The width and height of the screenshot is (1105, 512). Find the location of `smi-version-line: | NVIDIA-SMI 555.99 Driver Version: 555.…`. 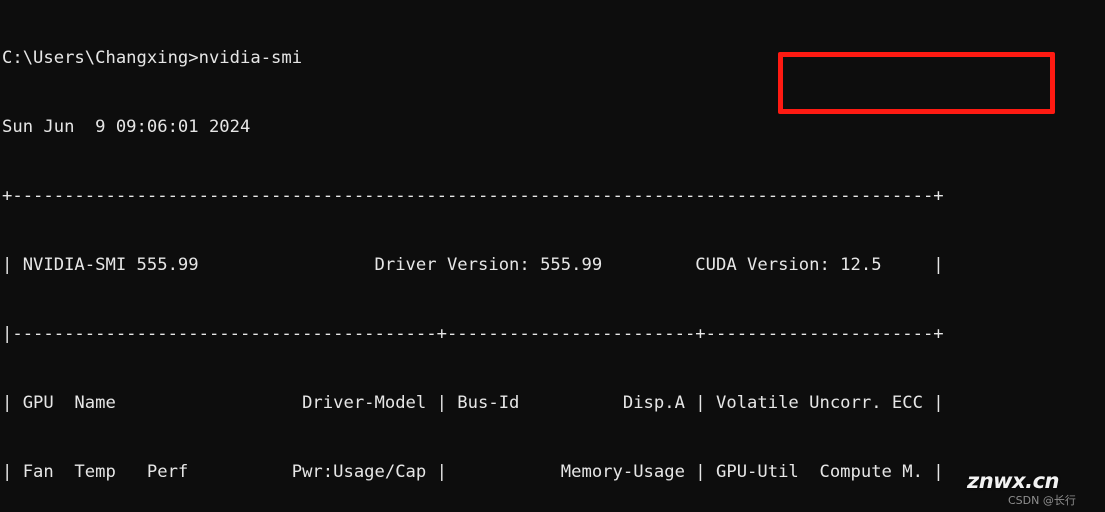

smi-version-line: | NVIDIA-SMI 555.99 Driver Version: 555.… is located at coordinates (473, 265).